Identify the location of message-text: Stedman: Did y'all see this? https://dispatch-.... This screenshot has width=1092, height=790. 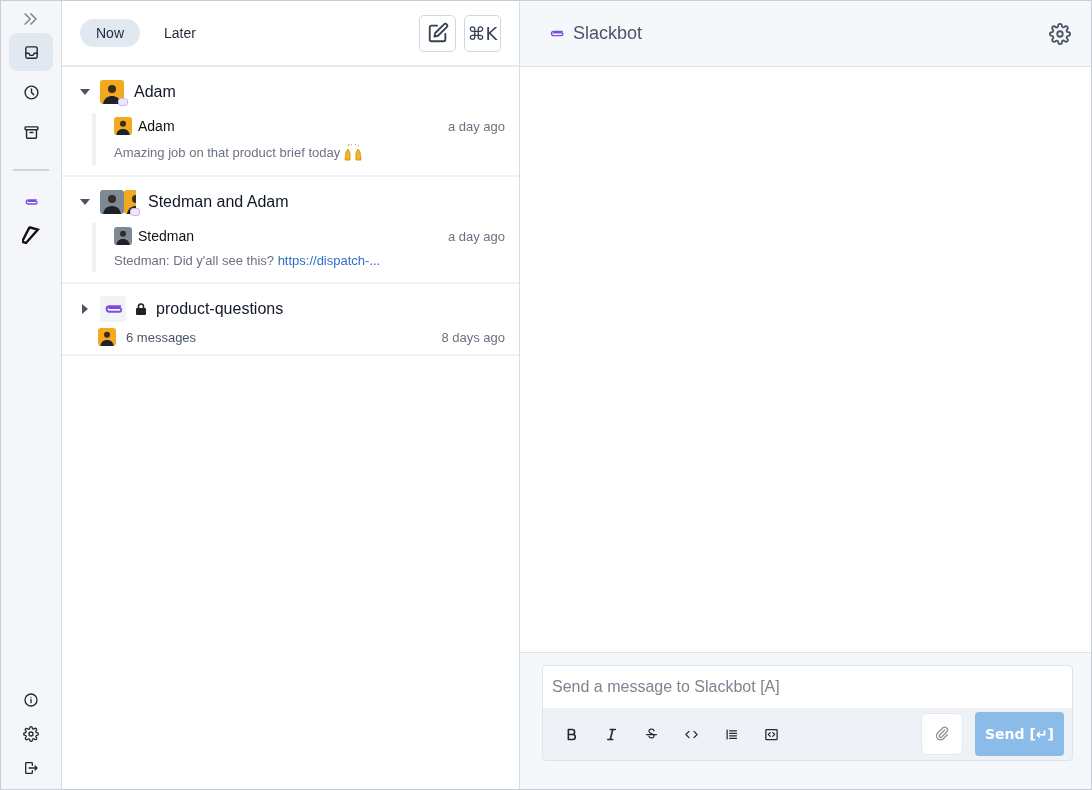
(247, 260).